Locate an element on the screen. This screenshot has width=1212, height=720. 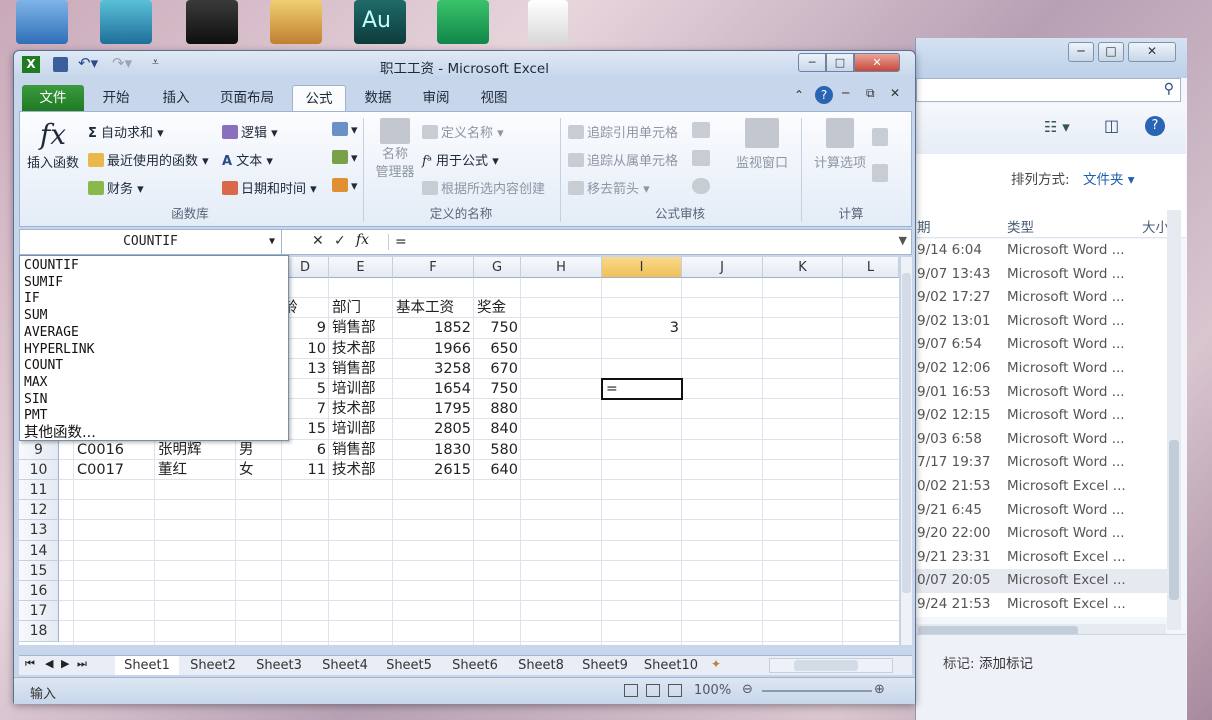
cell: 培训部 is located at coordinates (361, 389).